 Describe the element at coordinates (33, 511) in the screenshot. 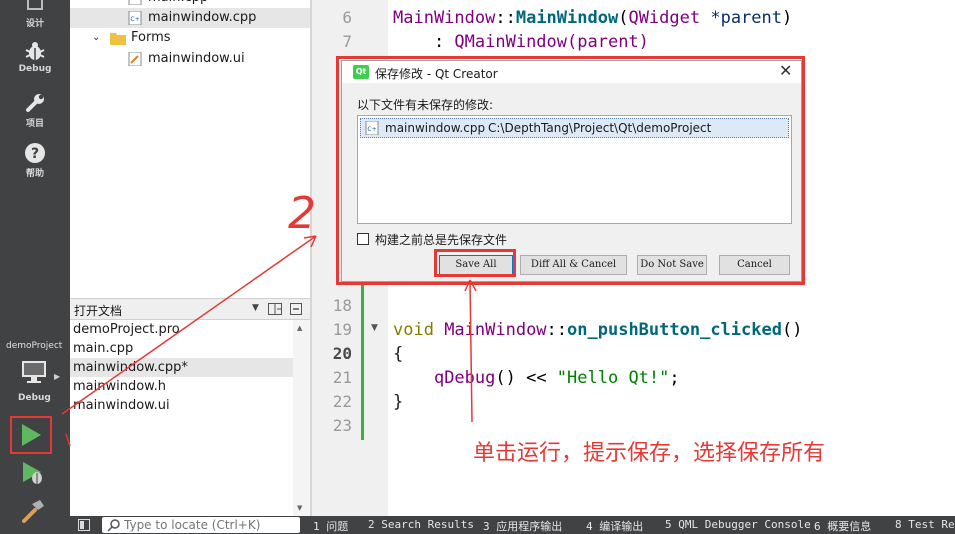

I see `build-hammer-icon` at that location.